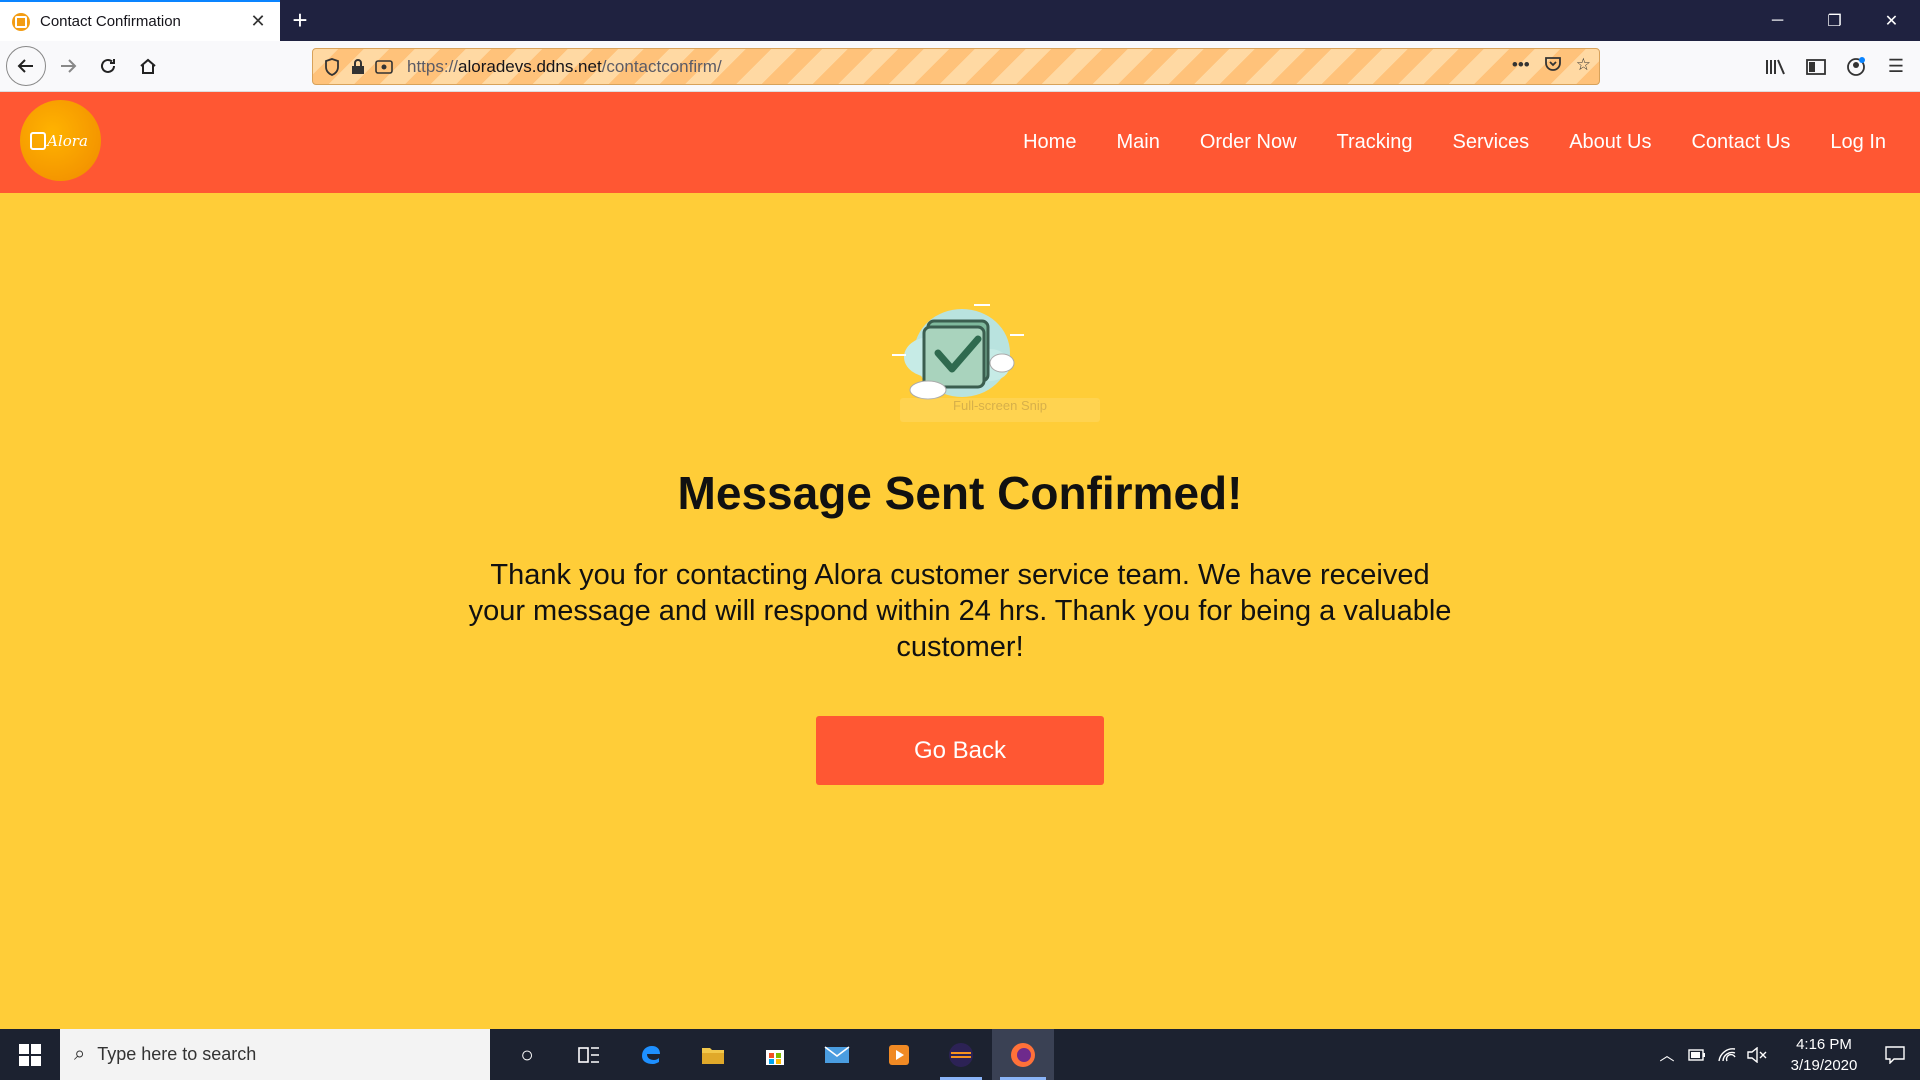  Describe the element at coordinates (1895, 1054) in the screenshot. I see `notifications-icon` at that location.